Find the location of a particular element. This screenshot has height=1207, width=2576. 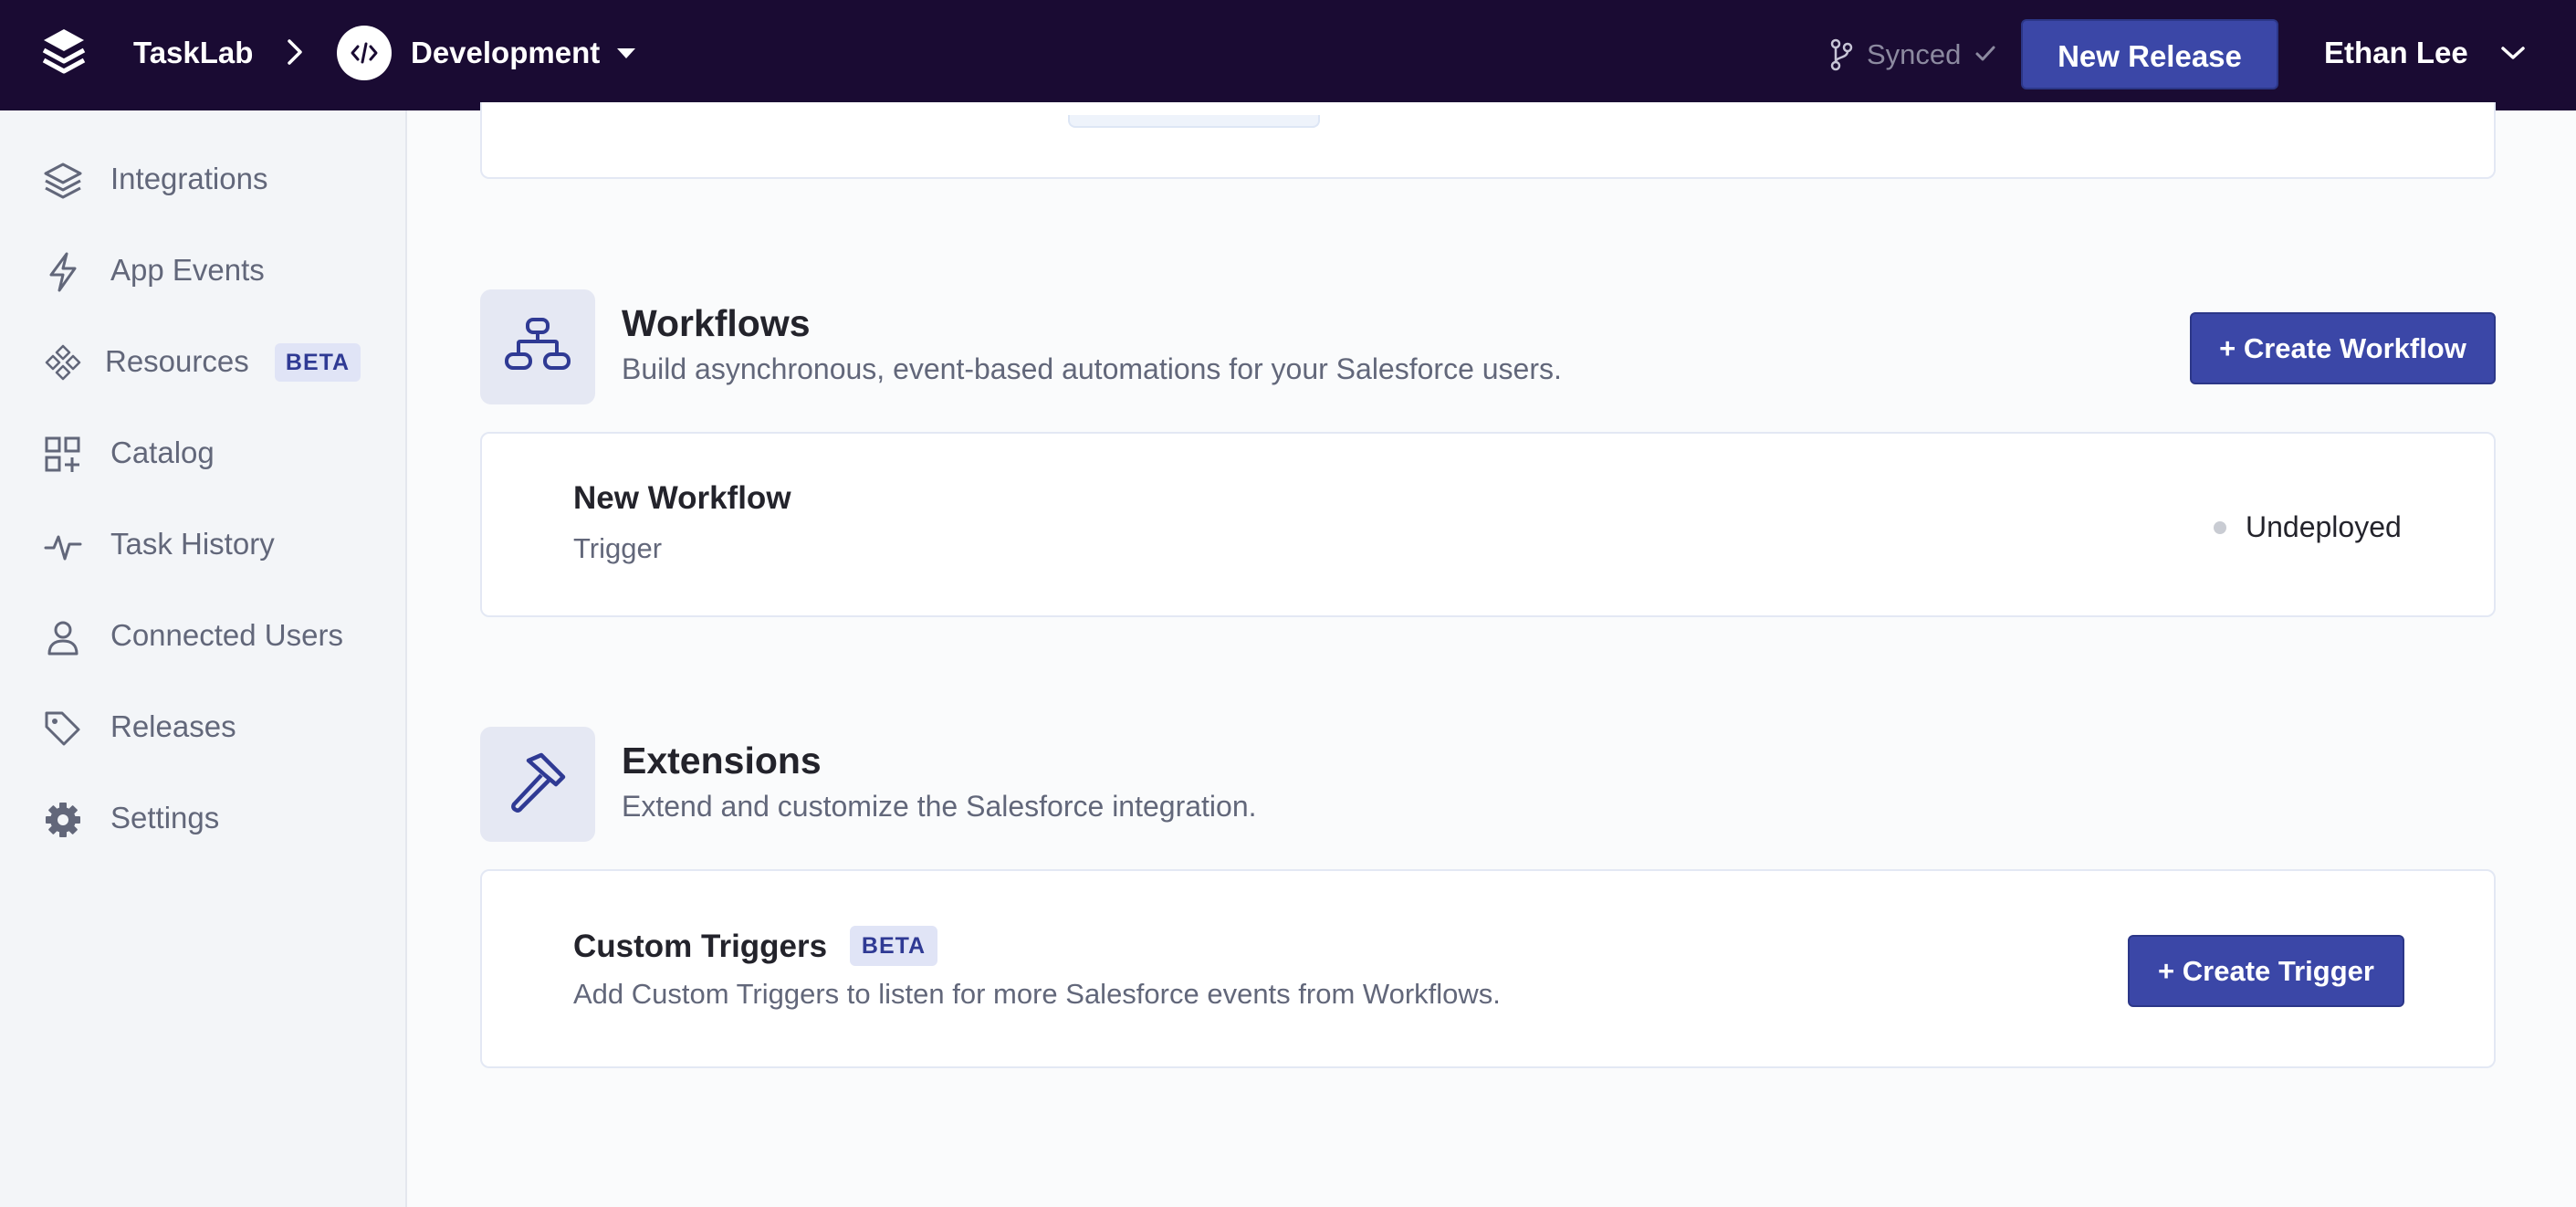

grid-plus-icon is located at coordinates (63, 454).